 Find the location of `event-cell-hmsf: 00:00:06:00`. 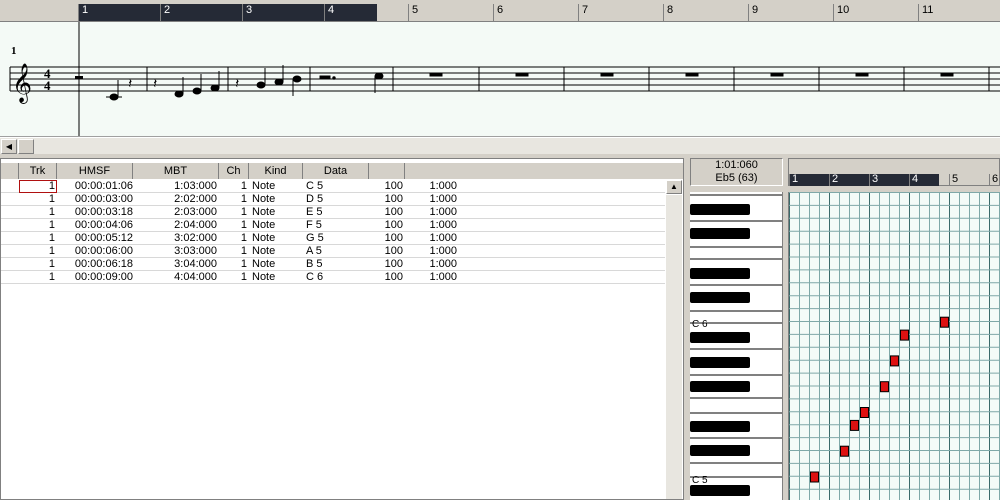

event-cell-hmsf: 00:00:06:00 is located at coordinates (97, 251).